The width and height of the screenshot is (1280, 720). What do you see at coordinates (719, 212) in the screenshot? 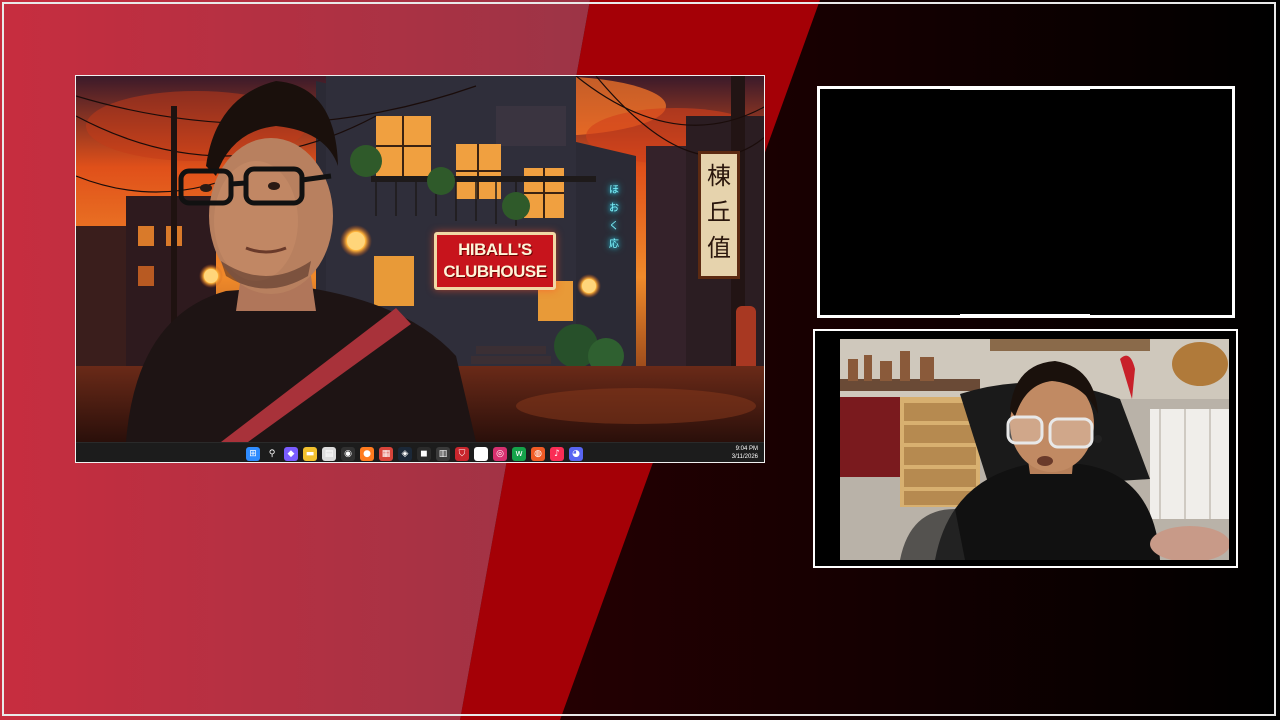
I see `kanji-char: 丘` at bounding box center [719, 212].